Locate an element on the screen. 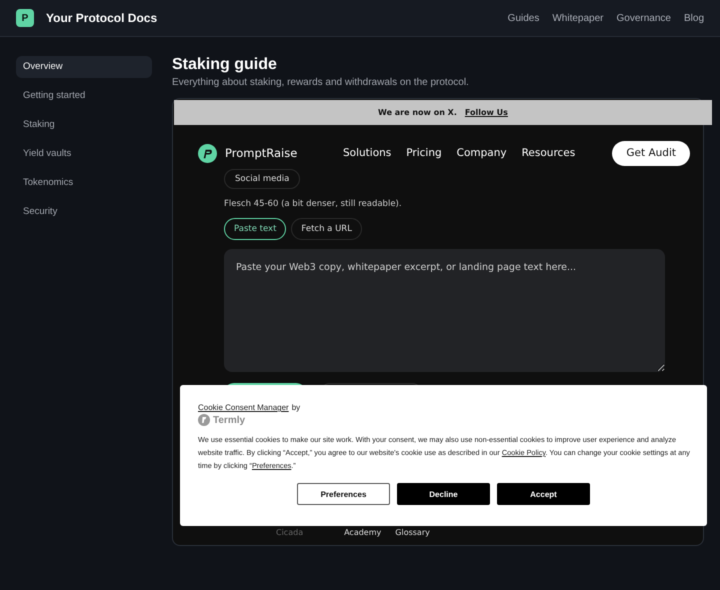 Image resolution: width=720 pixels, height=590 pixels. mode-tab: Paste text is located at coordinates (255, 229).